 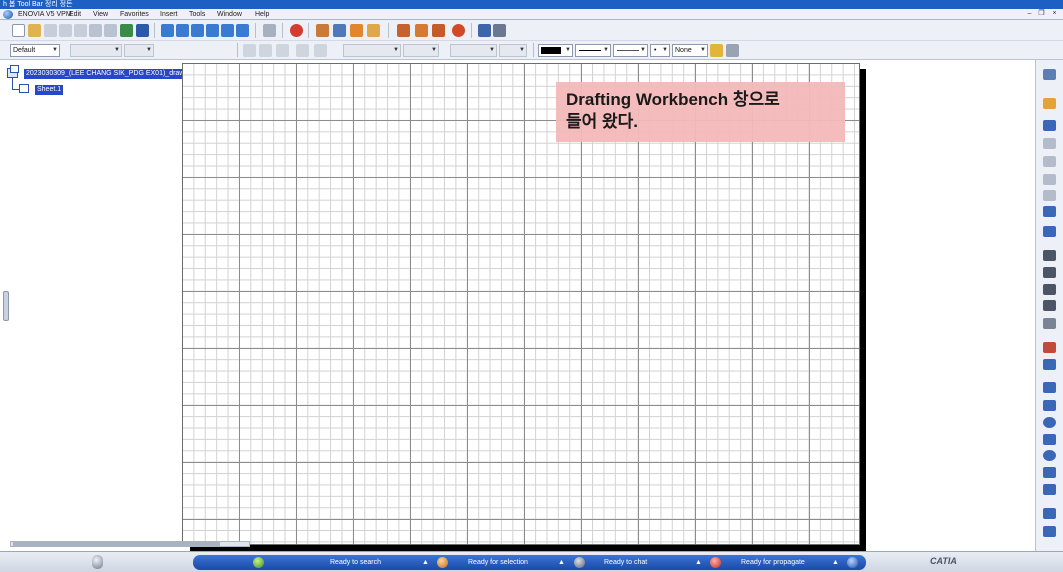 I want to click on minimize-icon: –, so click(x=1029, y=14).